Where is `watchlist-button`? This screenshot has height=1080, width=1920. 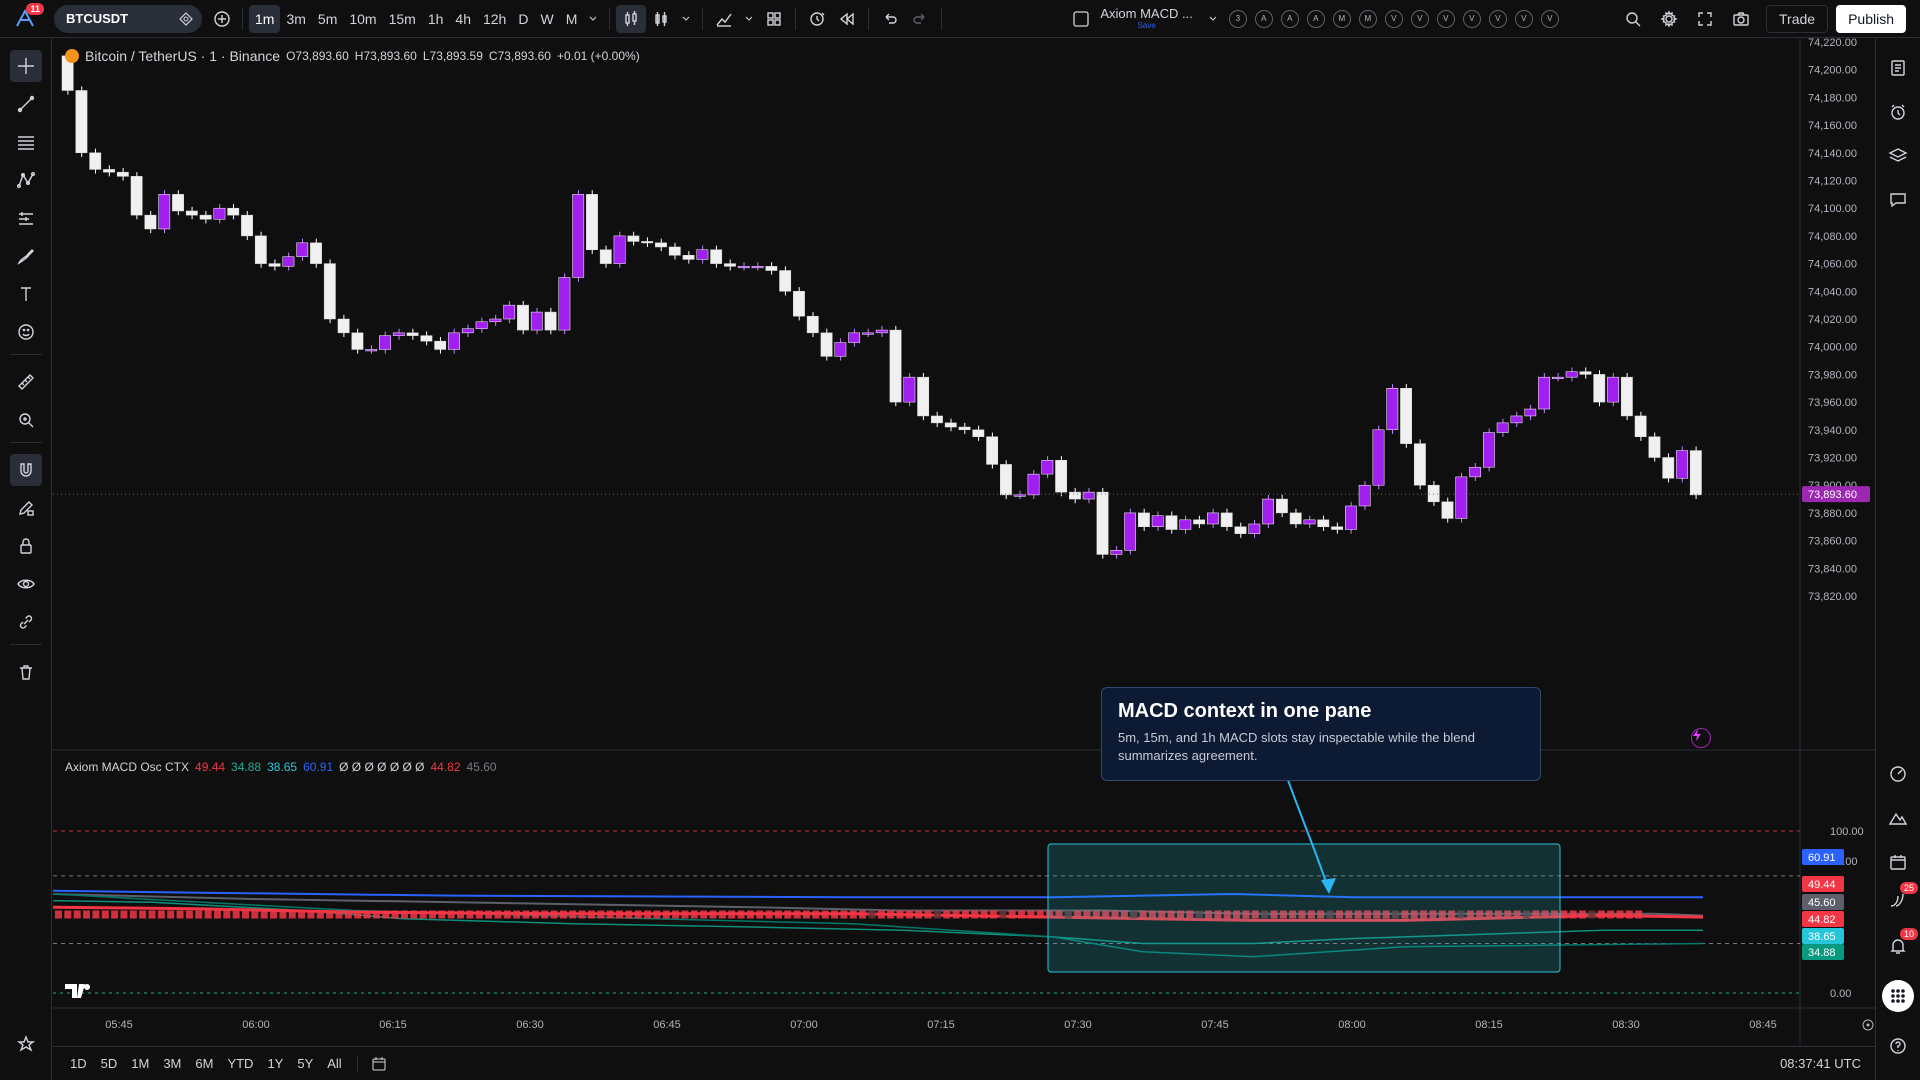 watchlist-button is located at coordinates (1898, 68).